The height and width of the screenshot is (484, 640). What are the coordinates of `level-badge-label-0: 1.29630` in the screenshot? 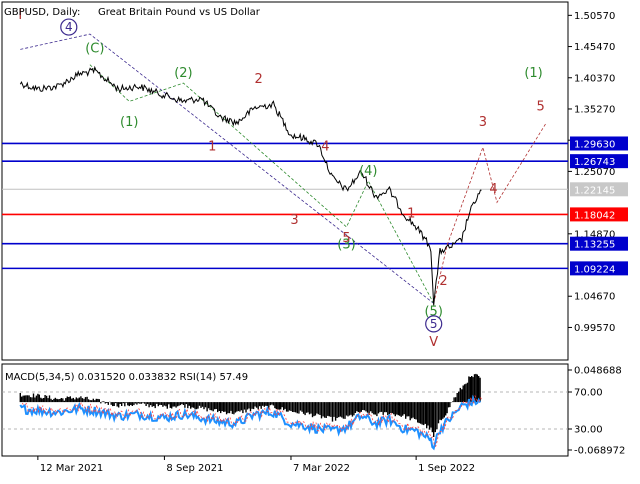 It's located at (594, 144).